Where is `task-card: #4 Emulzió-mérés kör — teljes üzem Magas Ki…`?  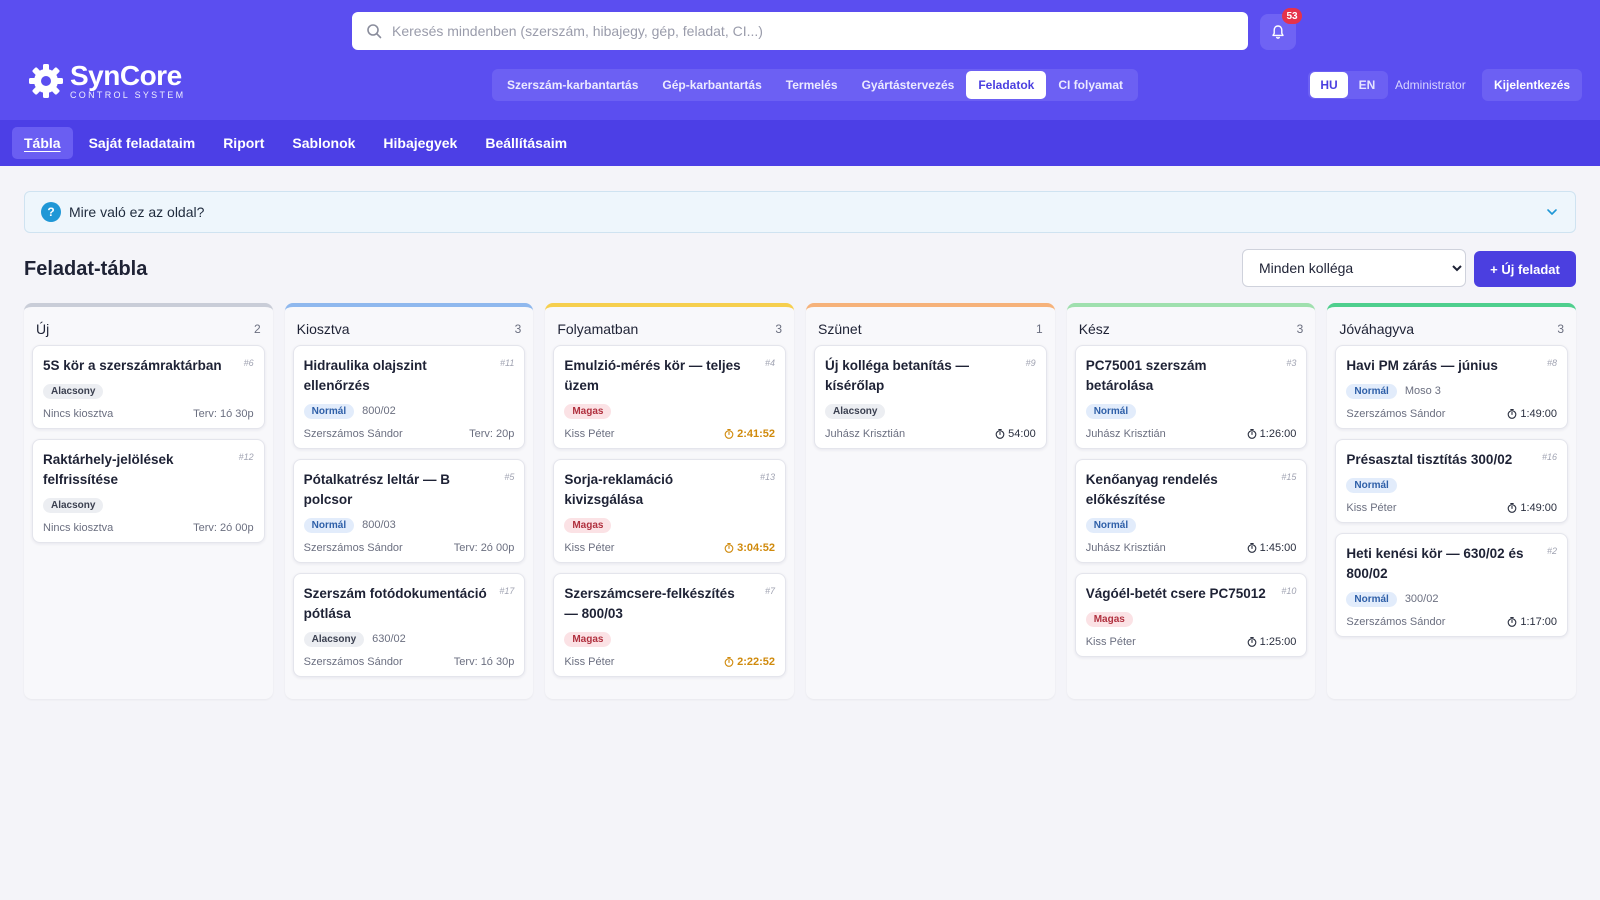
task-card: #4 Emulzió-mérés kör — teljes üzem Magas Ki… is located at coordinates (670, 397).